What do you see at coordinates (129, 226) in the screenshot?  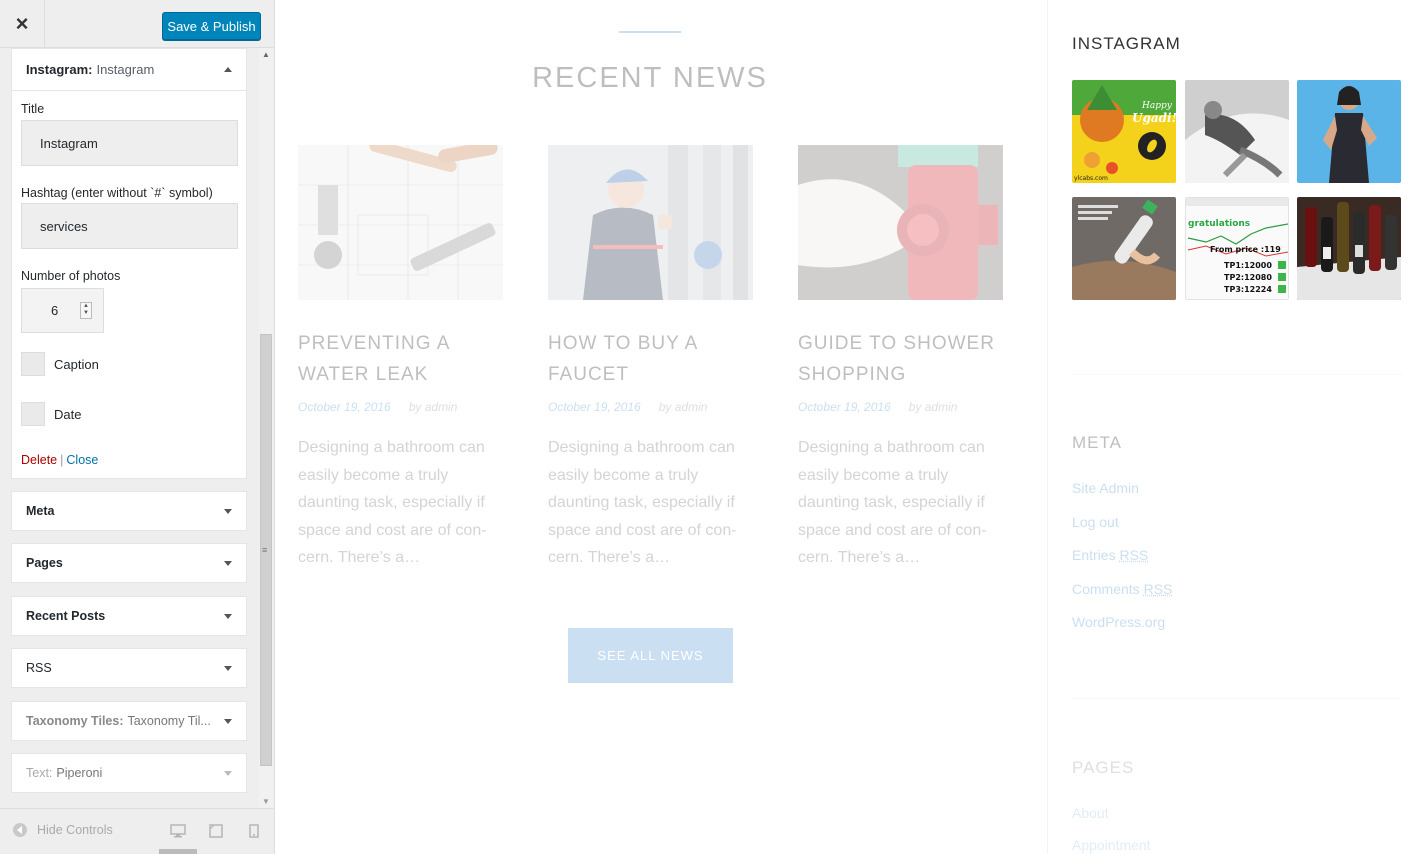 I see `hashtag-input: services` at bounding box center [129, 226].